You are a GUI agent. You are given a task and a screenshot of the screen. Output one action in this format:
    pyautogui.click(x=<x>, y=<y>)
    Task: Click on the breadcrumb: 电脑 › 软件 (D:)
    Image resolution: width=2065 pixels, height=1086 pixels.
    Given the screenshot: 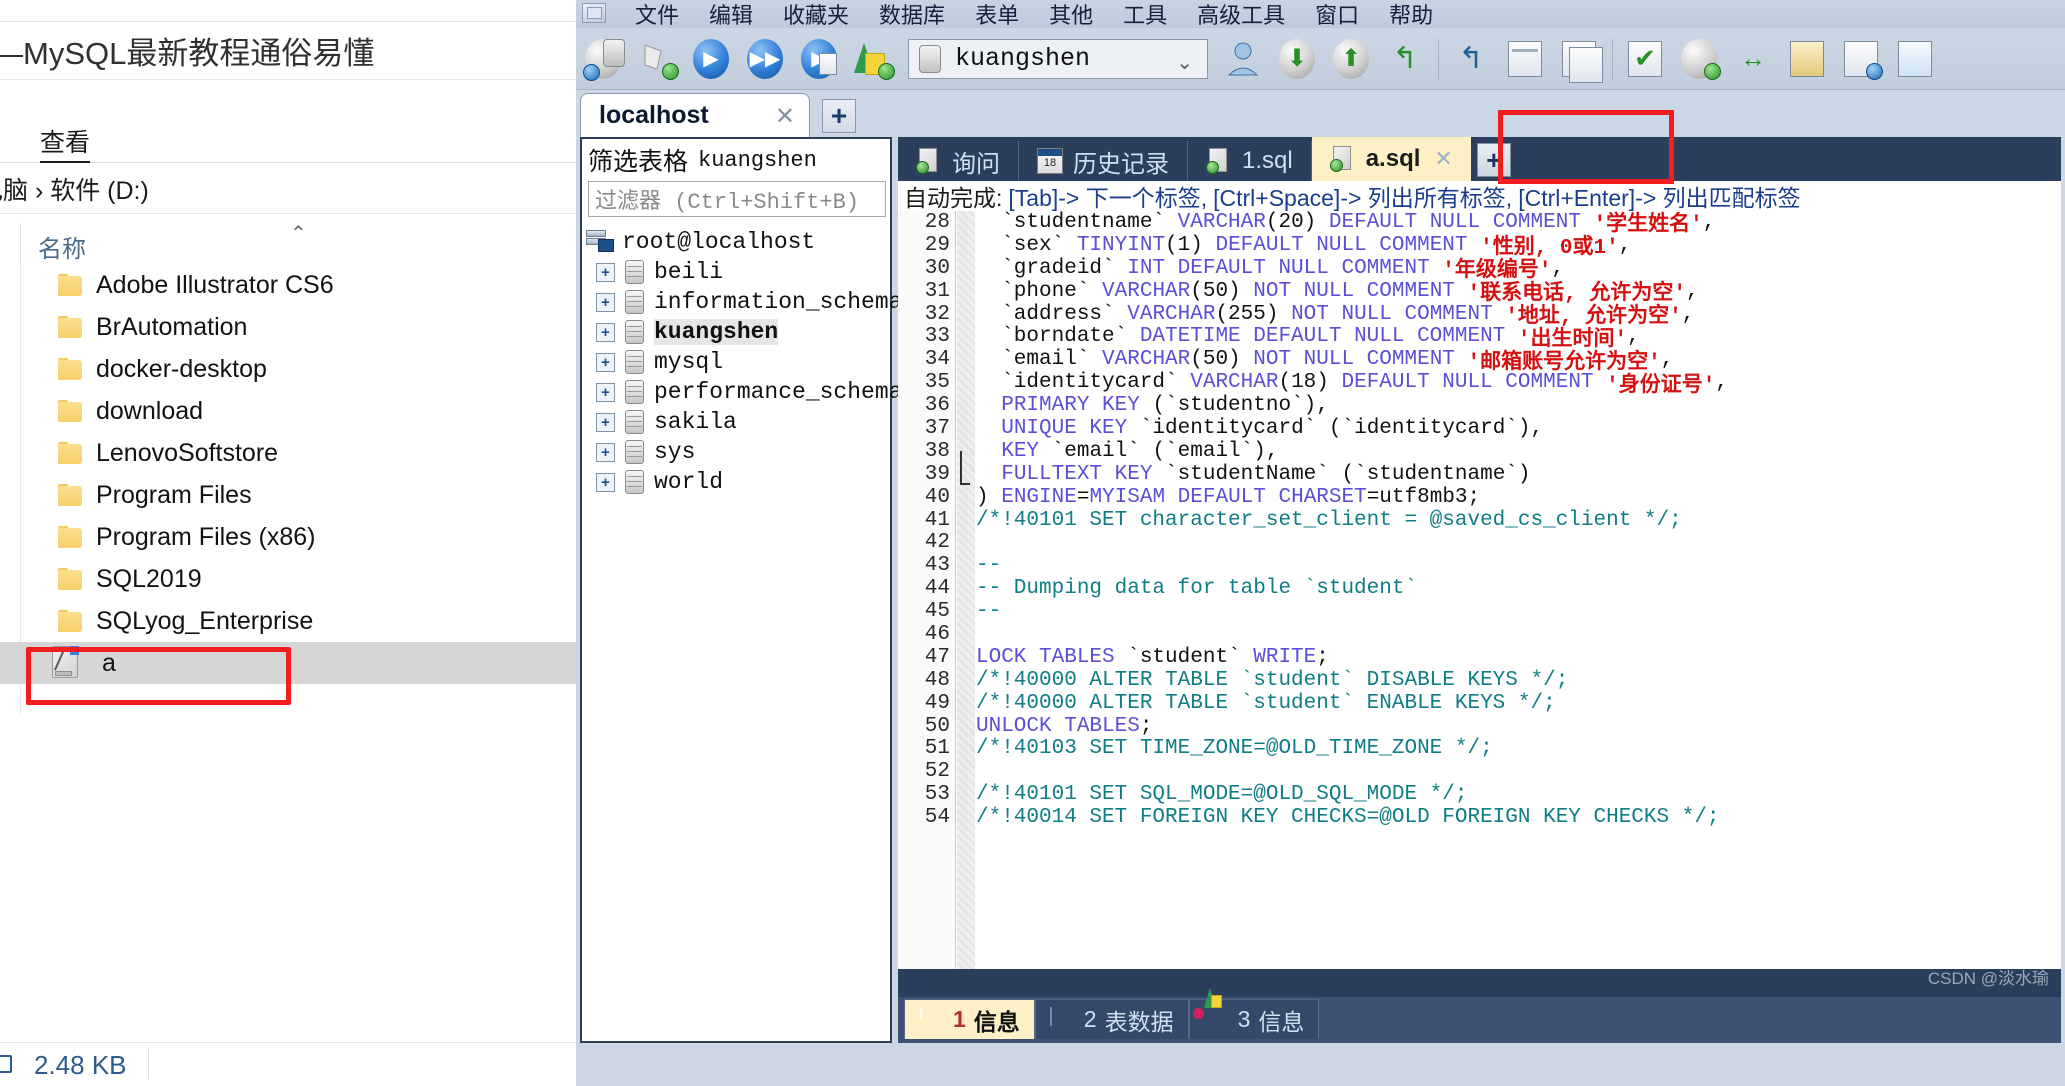 What is the action you would take?
    pyautogui.click(x=288, y=189)
    